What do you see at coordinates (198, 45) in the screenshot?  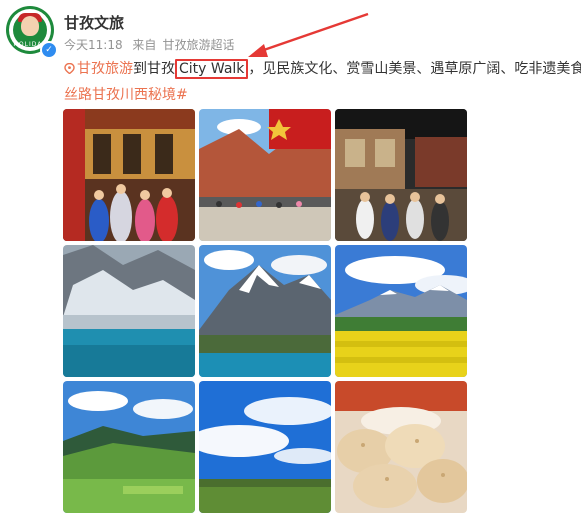 I see `source-link: 甘孜旅游超话` at bounding box center [198, 45].